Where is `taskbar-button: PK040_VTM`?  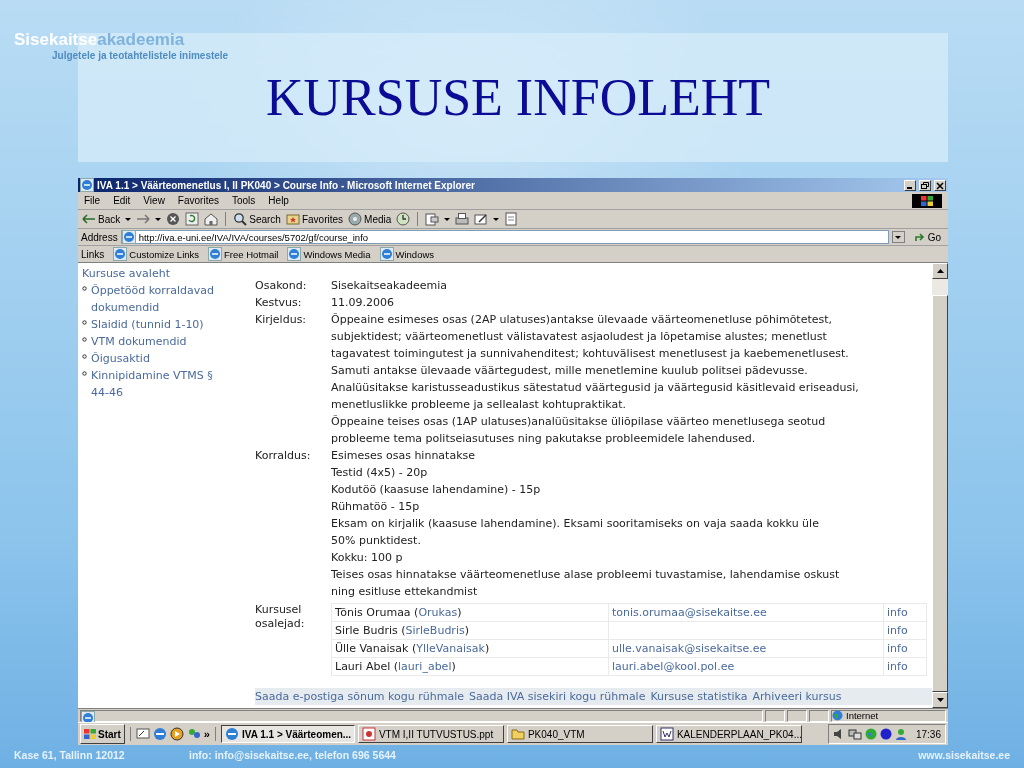
taskbar-button: PK040_VTM is located at coordinates (579, 734).